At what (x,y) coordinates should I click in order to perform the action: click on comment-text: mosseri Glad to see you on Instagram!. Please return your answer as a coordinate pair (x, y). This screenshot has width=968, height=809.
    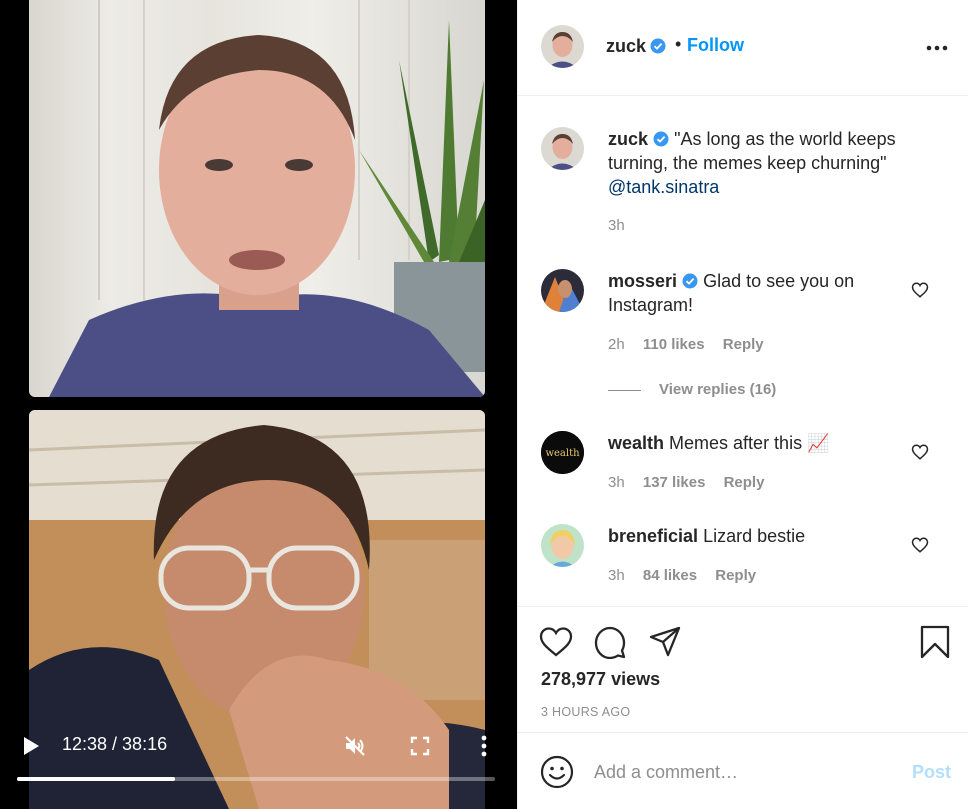
    Looking at the image, I should click on (758, 293).